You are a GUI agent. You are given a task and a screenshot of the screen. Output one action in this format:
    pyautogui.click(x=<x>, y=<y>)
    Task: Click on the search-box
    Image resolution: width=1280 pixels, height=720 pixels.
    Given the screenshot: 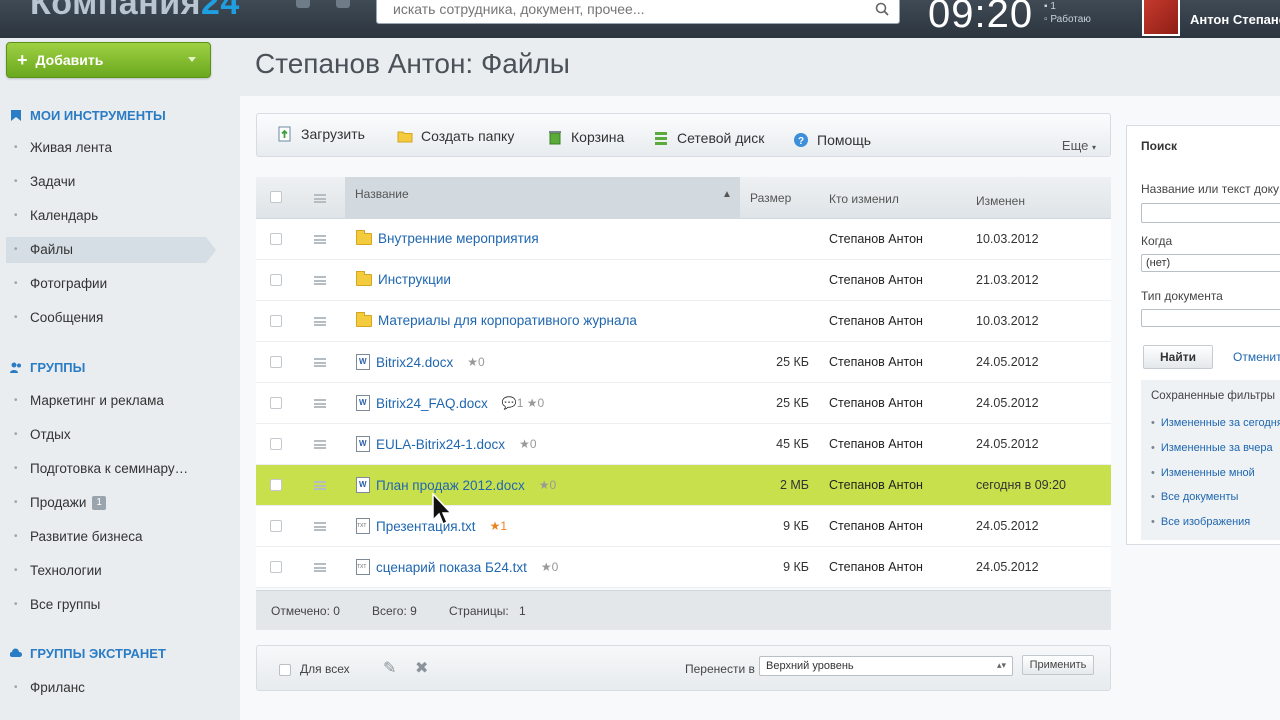 What is the action you would take?
    pyautogui.click(x=638, y=12)
    